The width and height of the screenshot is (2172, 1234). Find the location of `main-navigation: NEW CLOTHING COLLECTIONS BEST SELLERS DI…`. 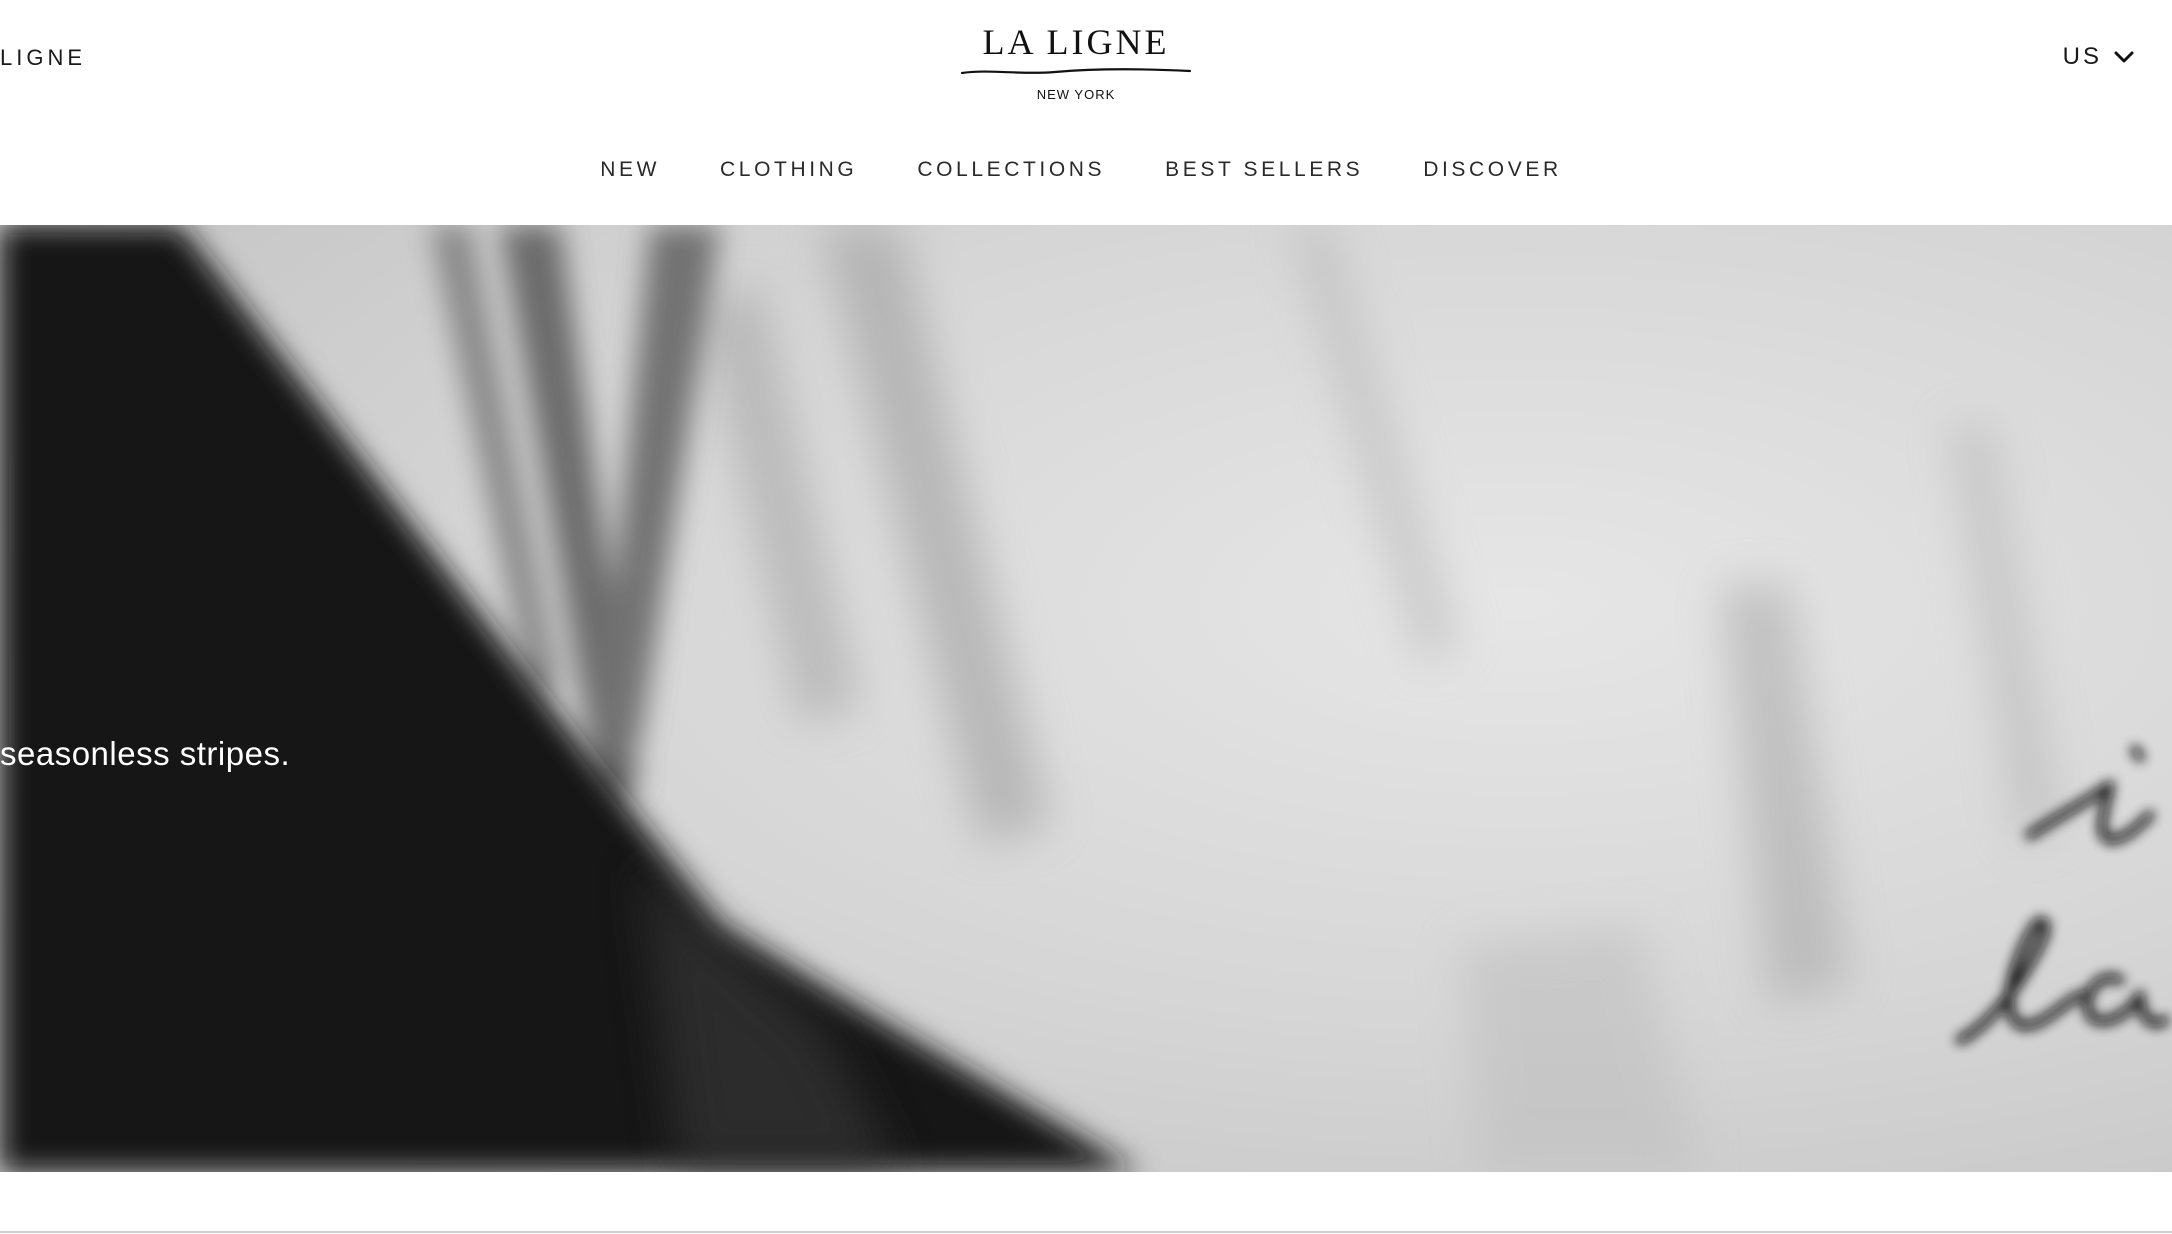

main-navigation: NEW CLOTHING COLLECTIONS BEST SELLERS DI… is located at coordinates (1086, 170).